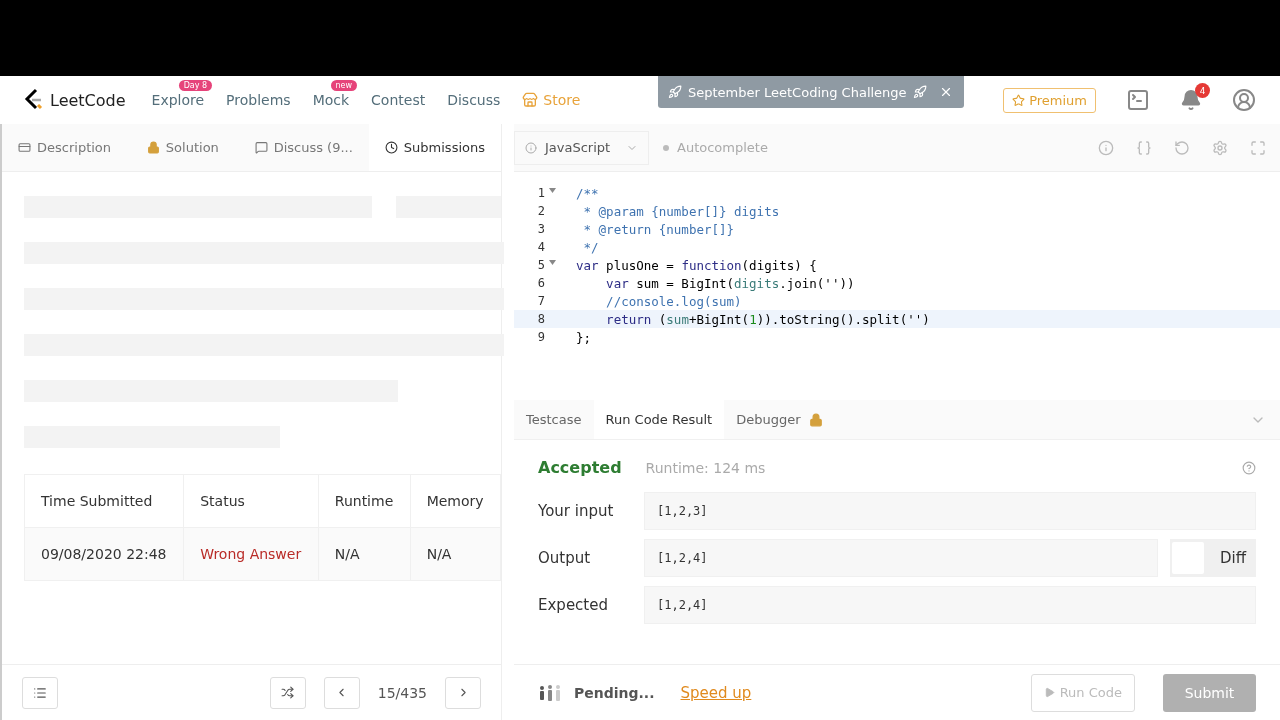 This screenshot has height=720, width=1280. What do you see at coordinates (1213, 558) in the screenshot?
I see `diff-toggle: Diff` at bounding box center [1213, 558].